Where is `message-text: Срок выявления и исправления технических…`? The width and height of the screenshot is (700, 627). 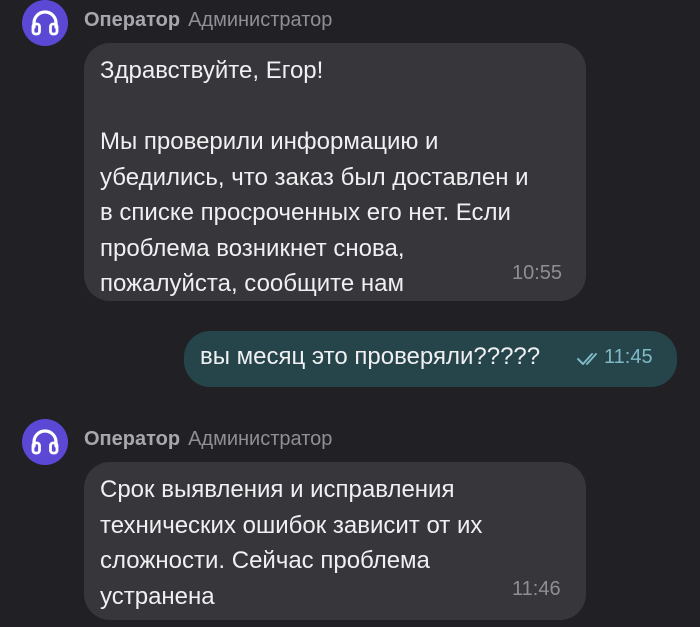 message-text: Срок выявления и исправления технических… is located at coordinates (291, 543).